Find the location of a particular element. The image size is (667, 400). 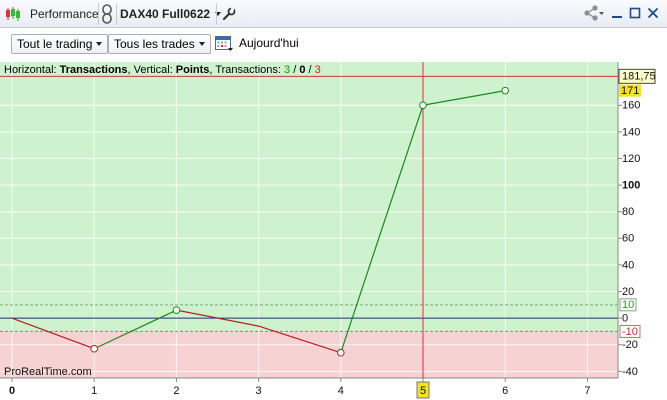

window-controls is located at coordinates (621, 13).